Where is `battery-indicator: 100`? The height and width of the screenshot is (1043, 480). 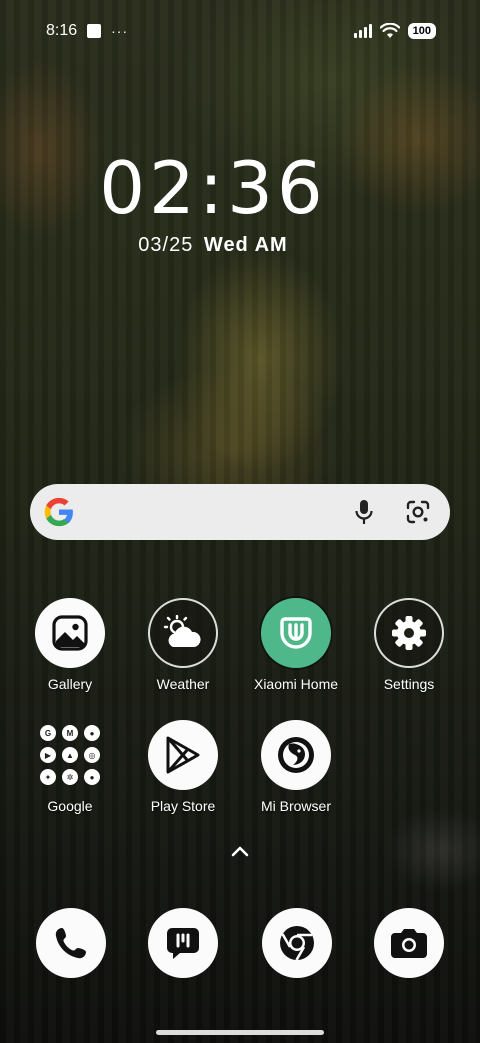
battery-indicator: 100 is located at coordinates (421, 31).